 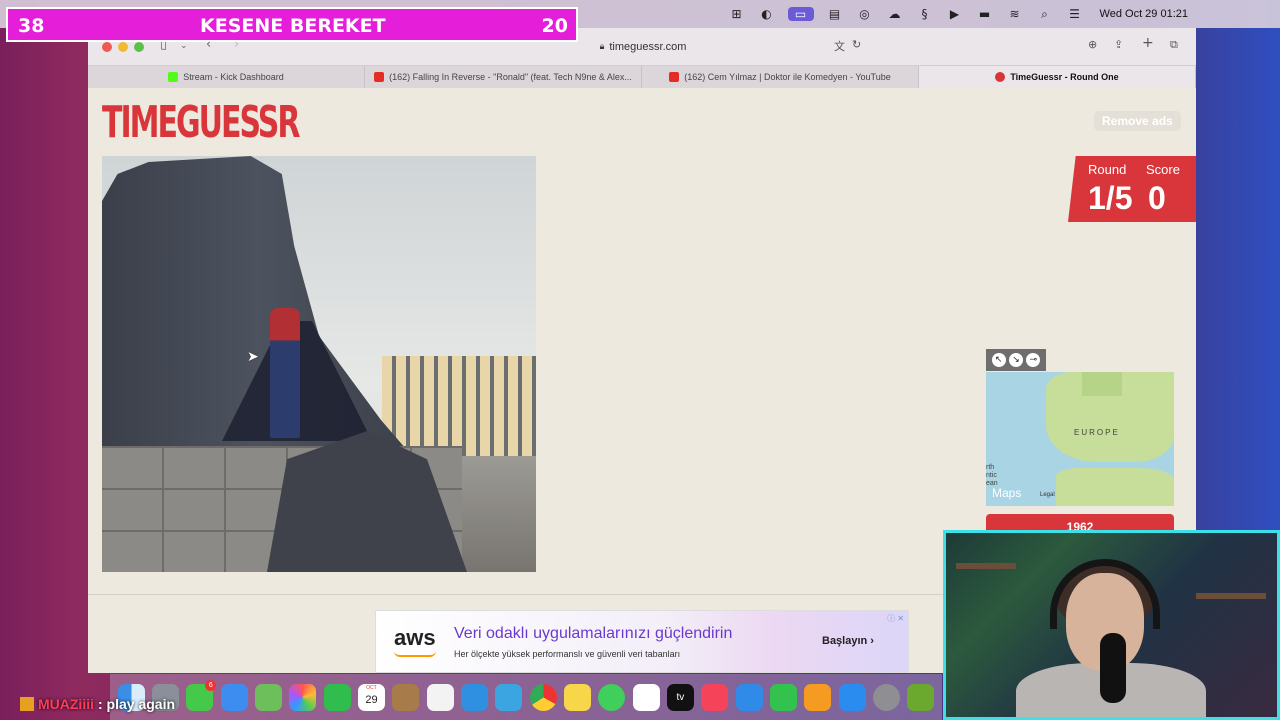 What do you see at coordinates (66, 704) in the screenshot?
I see `chat-username: MUAZiiii` at bounding box center [66, 704].